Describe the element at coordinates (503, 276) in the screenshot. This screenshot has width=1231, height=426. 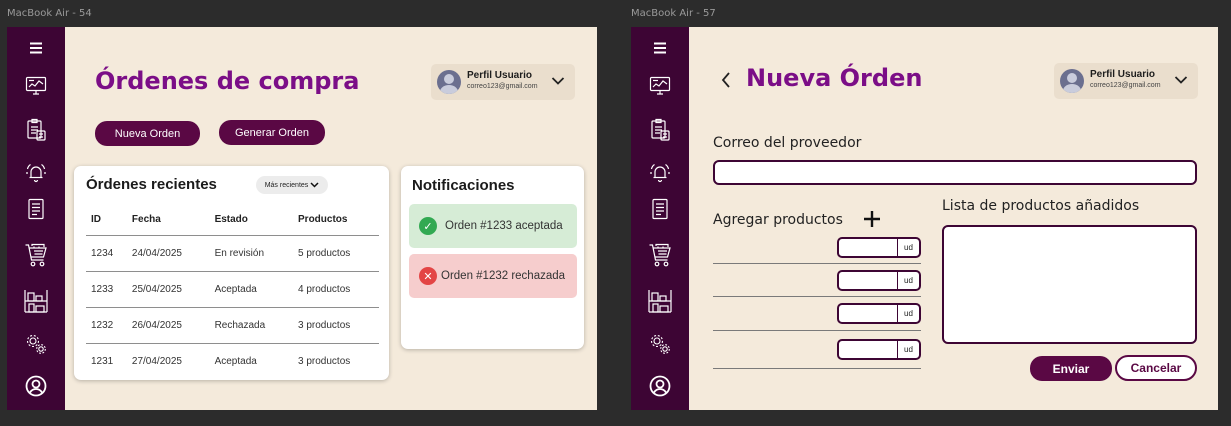
I see `notification-text: Orden #1232 rechazada` at that location.